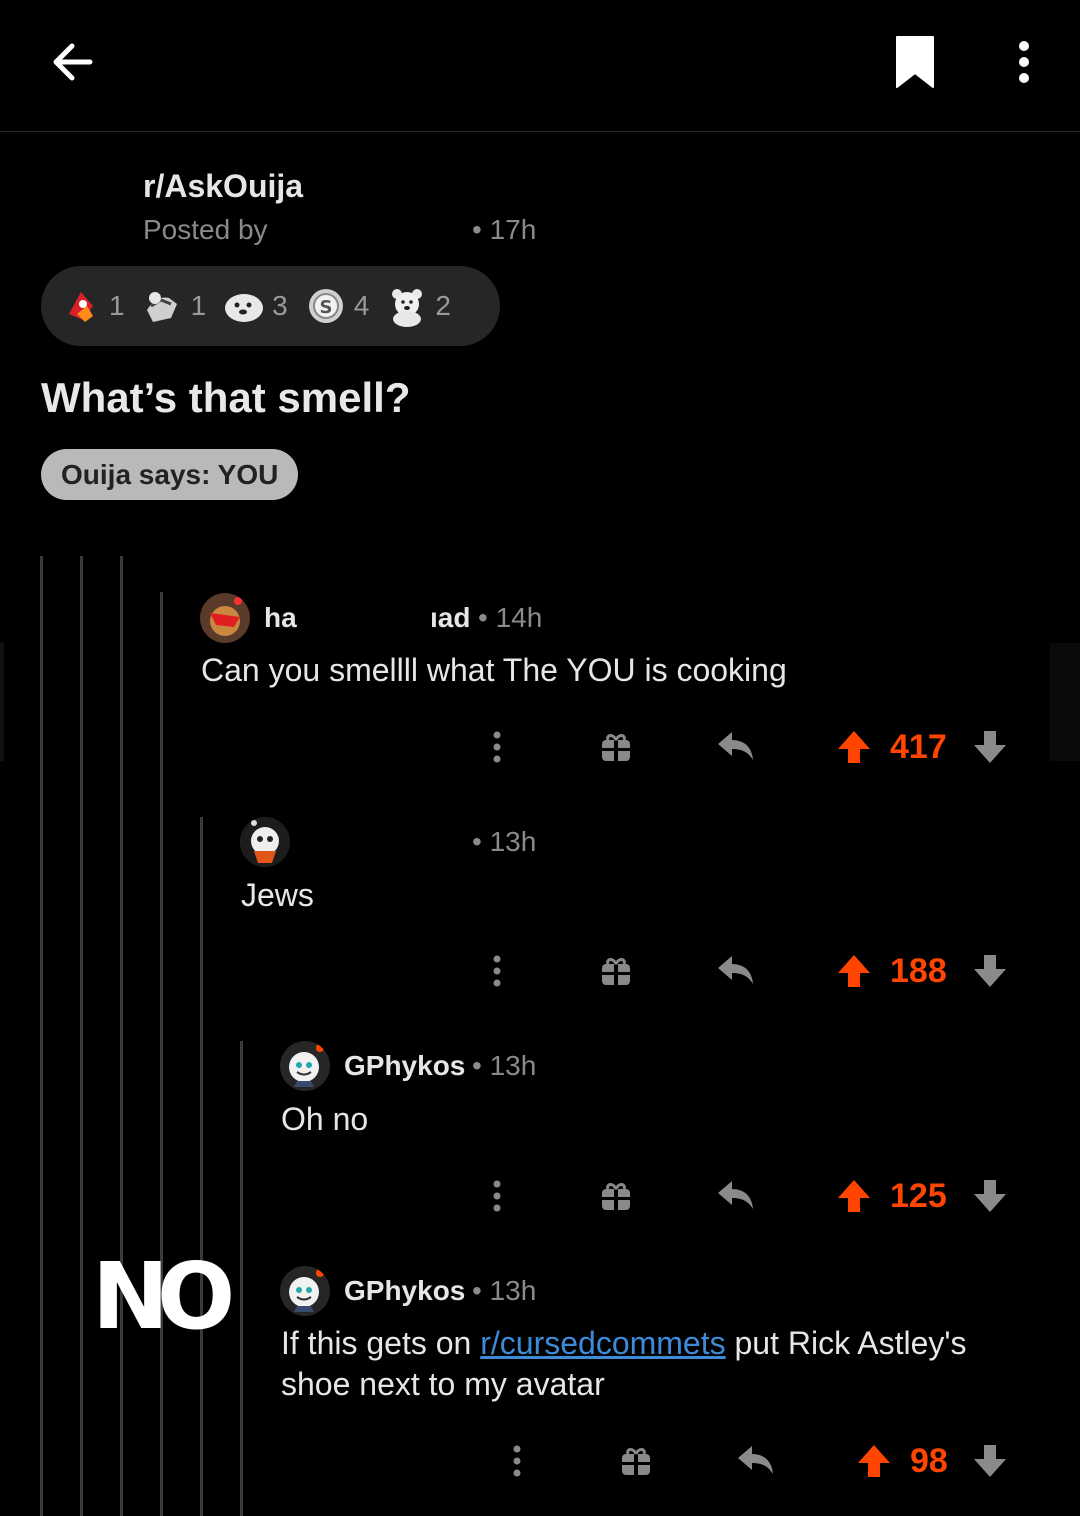 The height and width of the screenshot is (1516, 1080). I want to click on silver-award-icon: S, so click(325, 306).